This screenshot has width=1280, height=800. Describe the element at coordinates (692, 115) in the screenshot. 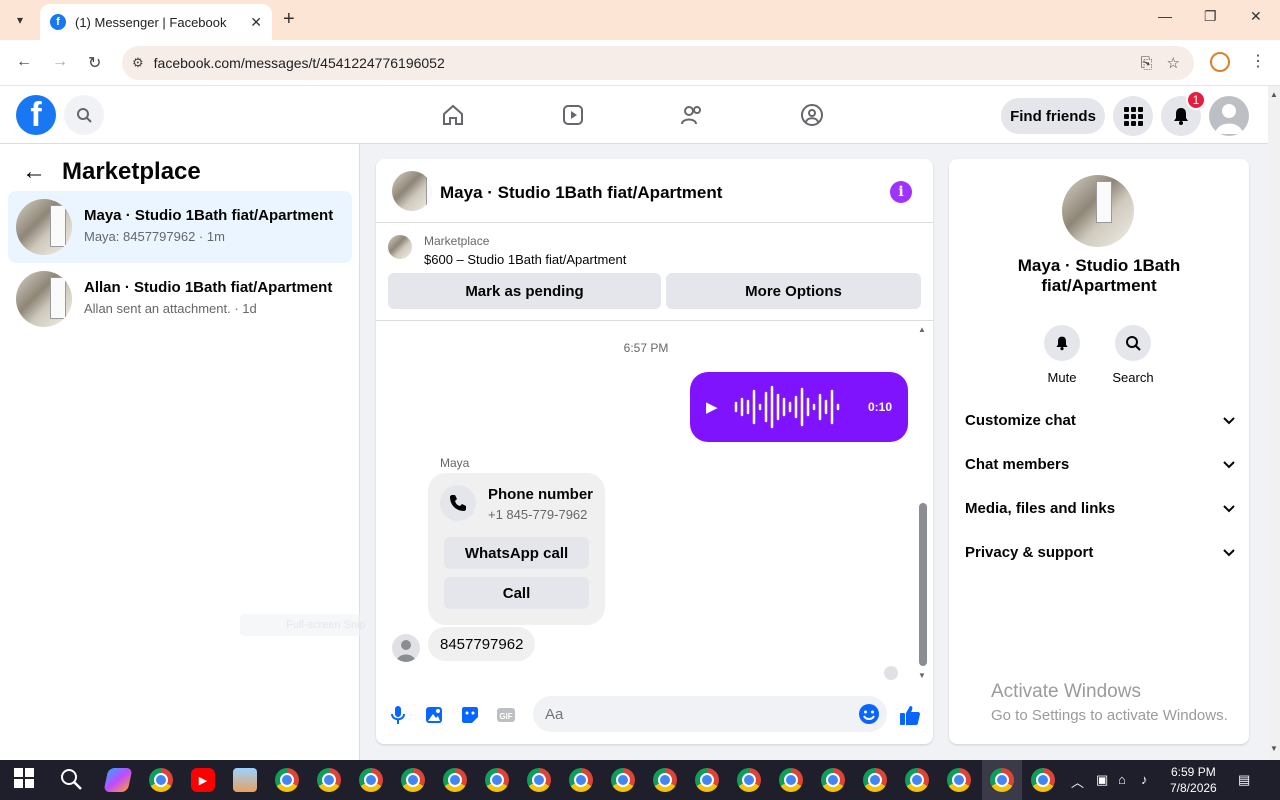

I see `friends-icon` at that location.